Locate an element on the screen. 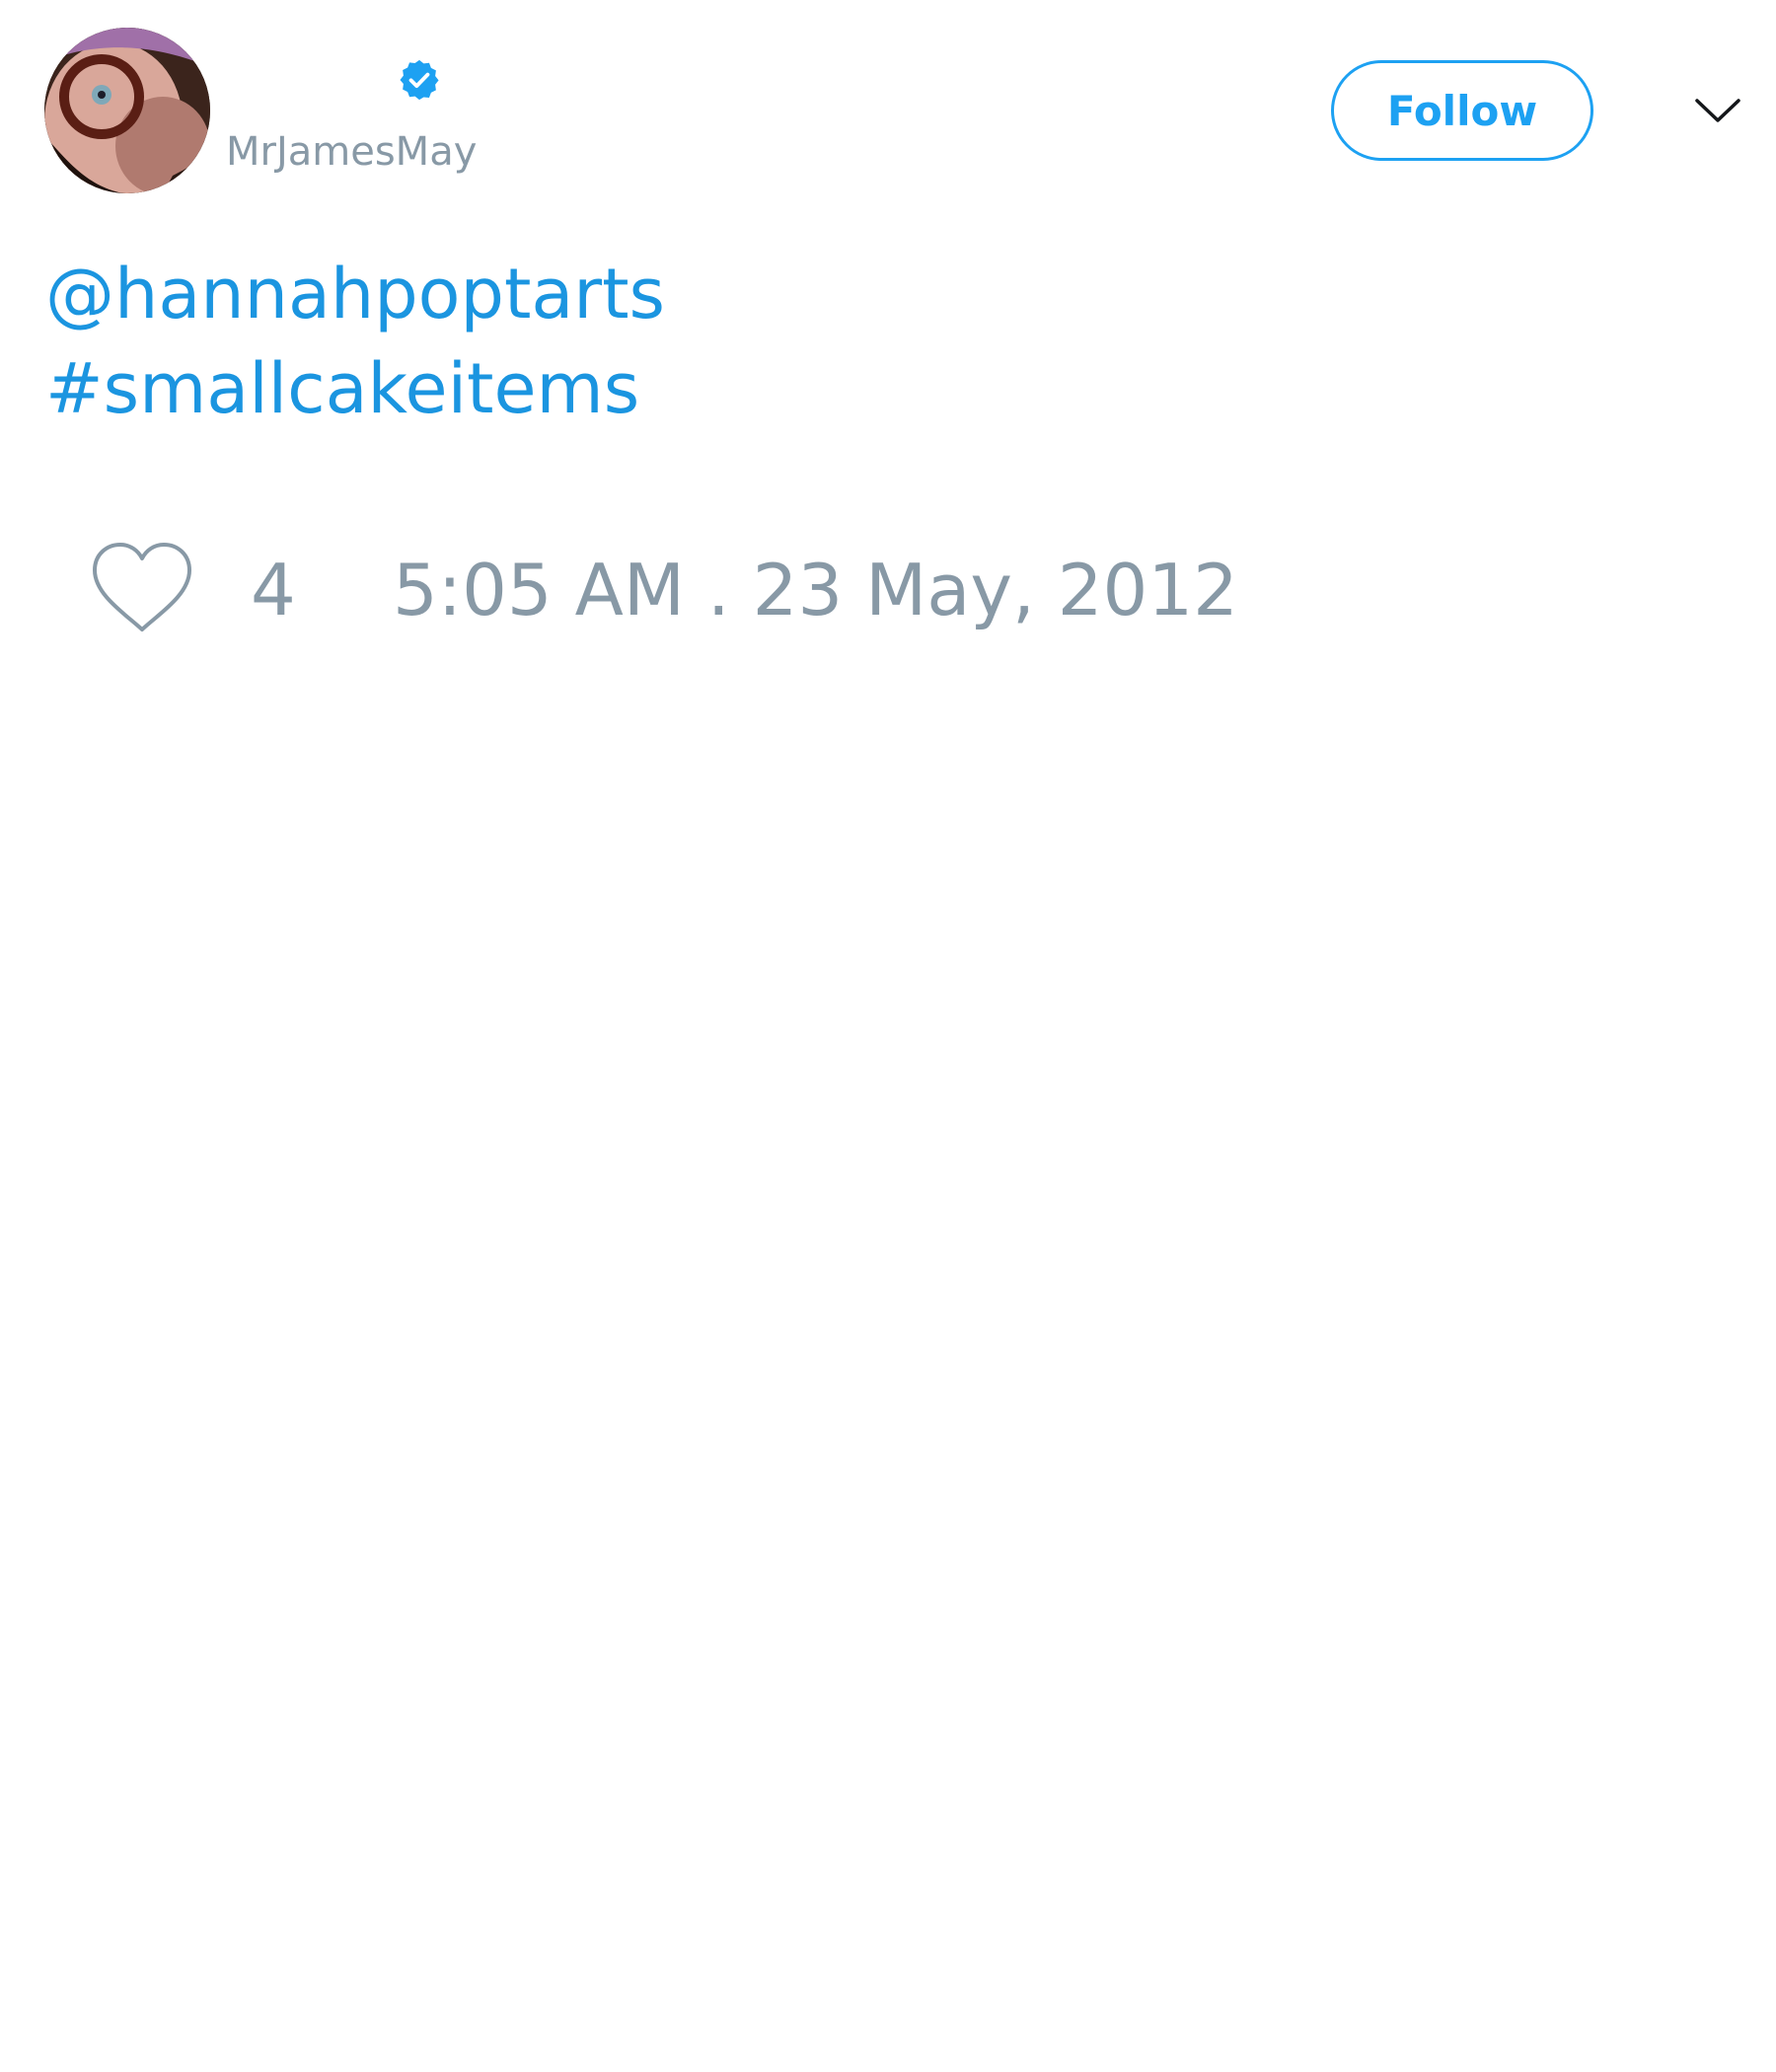 This screenshot has width=1776, height=2072. author-handle: MrJamesMay is located at coordinates (352, 152).